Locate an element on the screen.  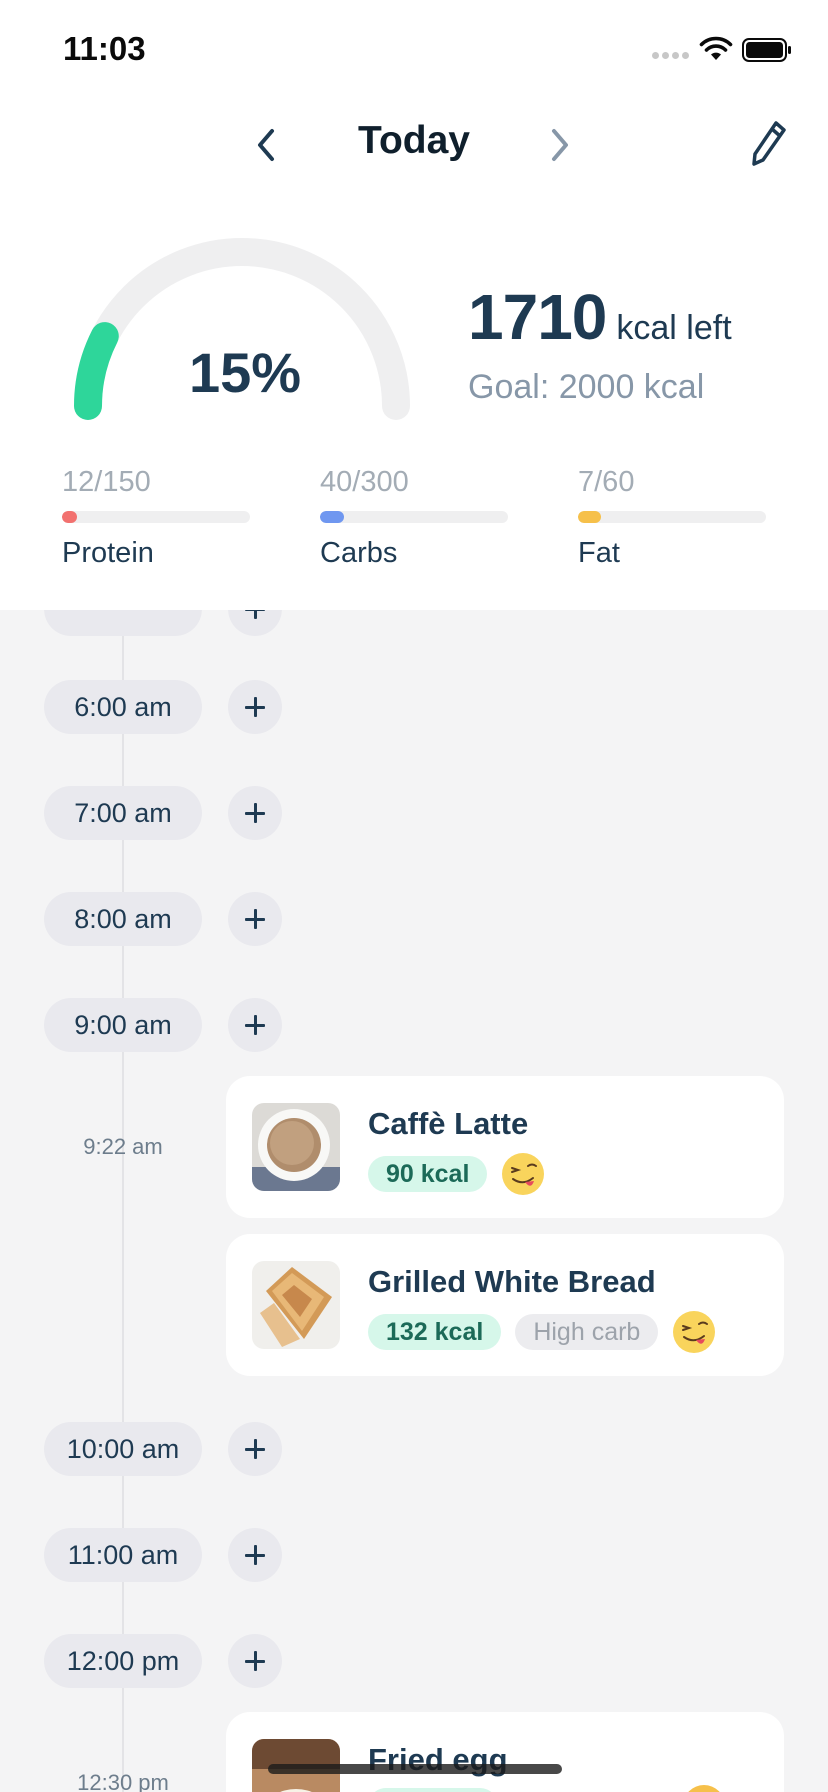
entry-time: 9:22 am is located at coordinates (123, 1146).